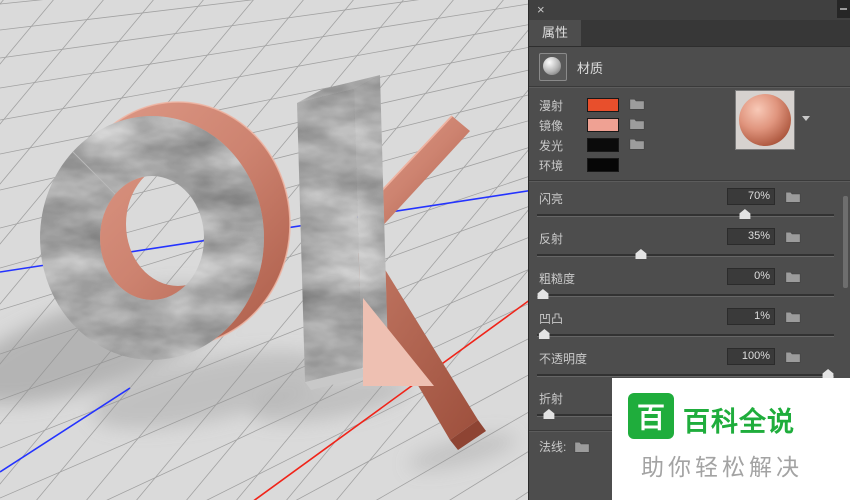 This screenshot has width=850, height=500. What do you see at coordinates (551, 146) in the screenshot?
I see `map-label: 发光` at bounding box center [551, 146].